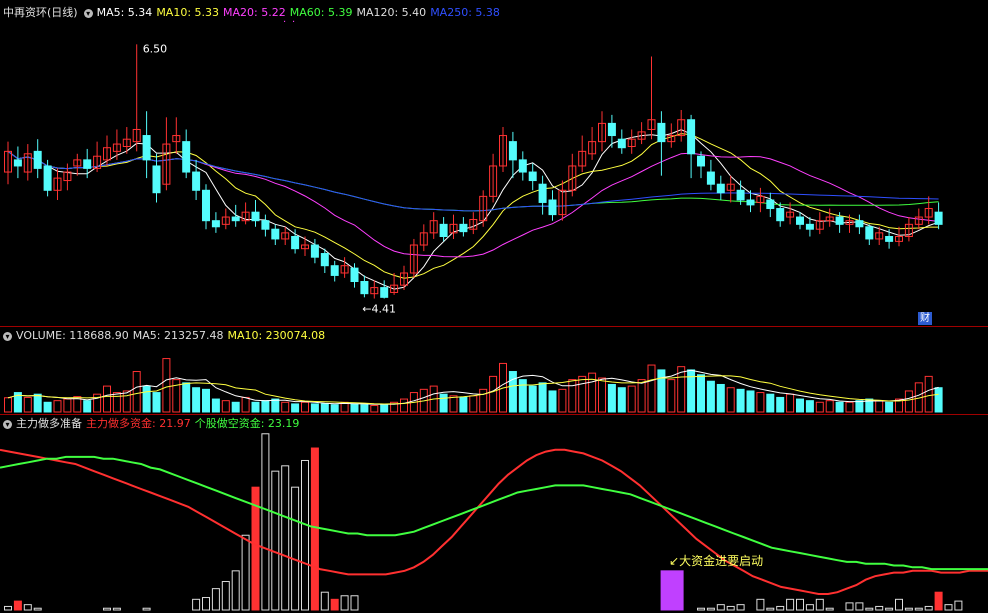 The image size is (988, 613). Describe the element at coordinates (925, 318) in the screenshot. I see `finance-badge: 财` at that location.